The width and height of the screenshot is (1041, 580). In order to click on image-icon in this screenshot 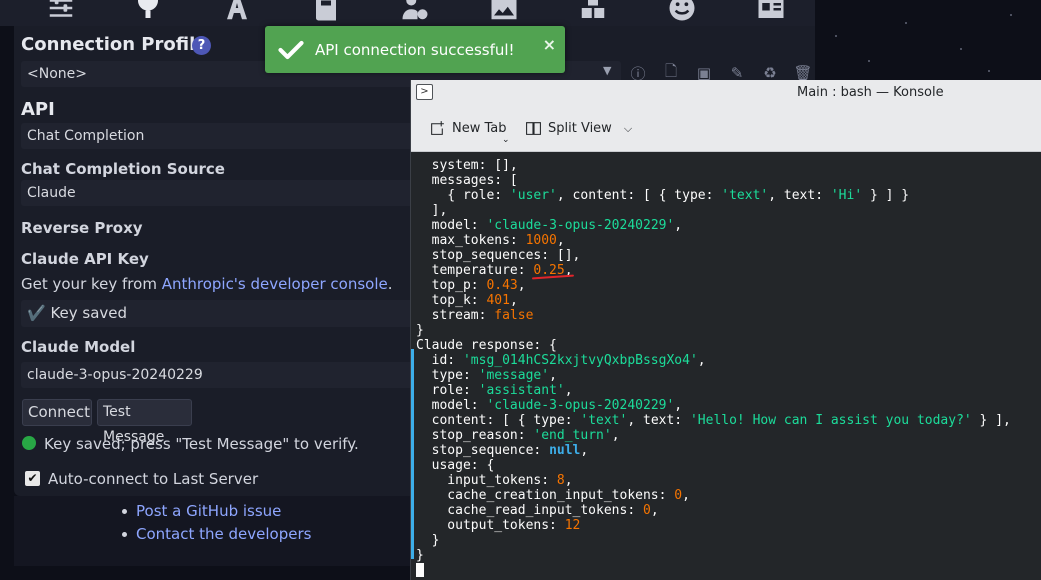, I will do `click(504, 11)`.